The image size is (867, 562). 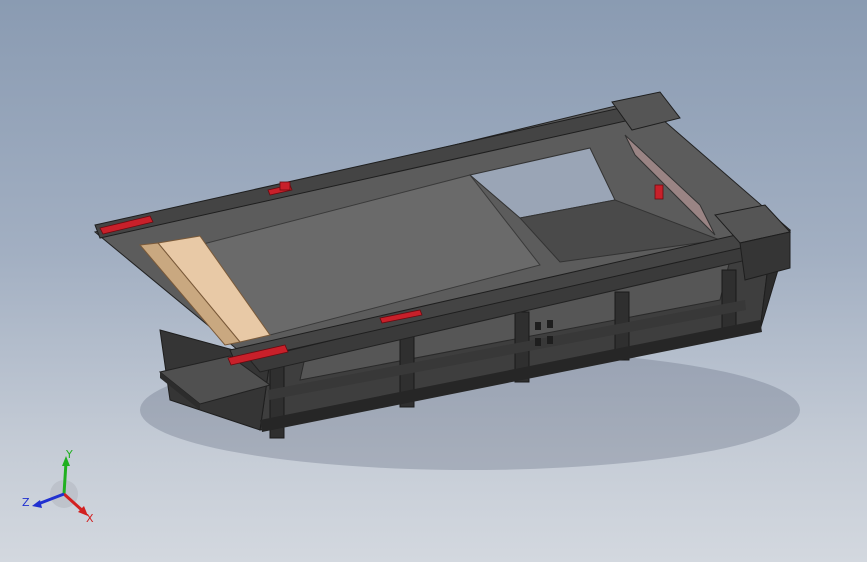 What do you see at coordinates (90, 518) in the screenshot?
I see `x-axis-label: X` at bounding box center [90, 518].